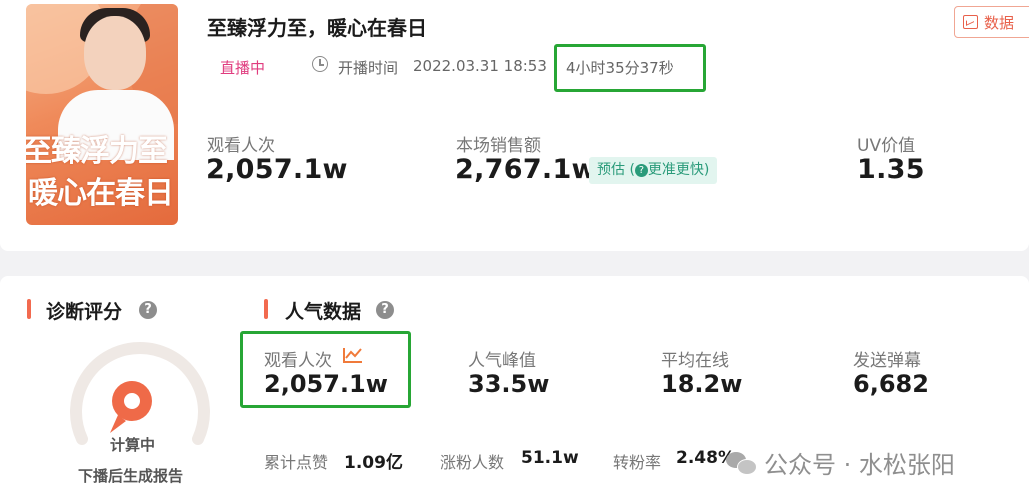 The width and height of the screenshot is (1029, 500). What do you see at coordinates (133, 445) in the screenshot?
I see `diagnosis-status: 计算中` at bounding box center [133, 445].